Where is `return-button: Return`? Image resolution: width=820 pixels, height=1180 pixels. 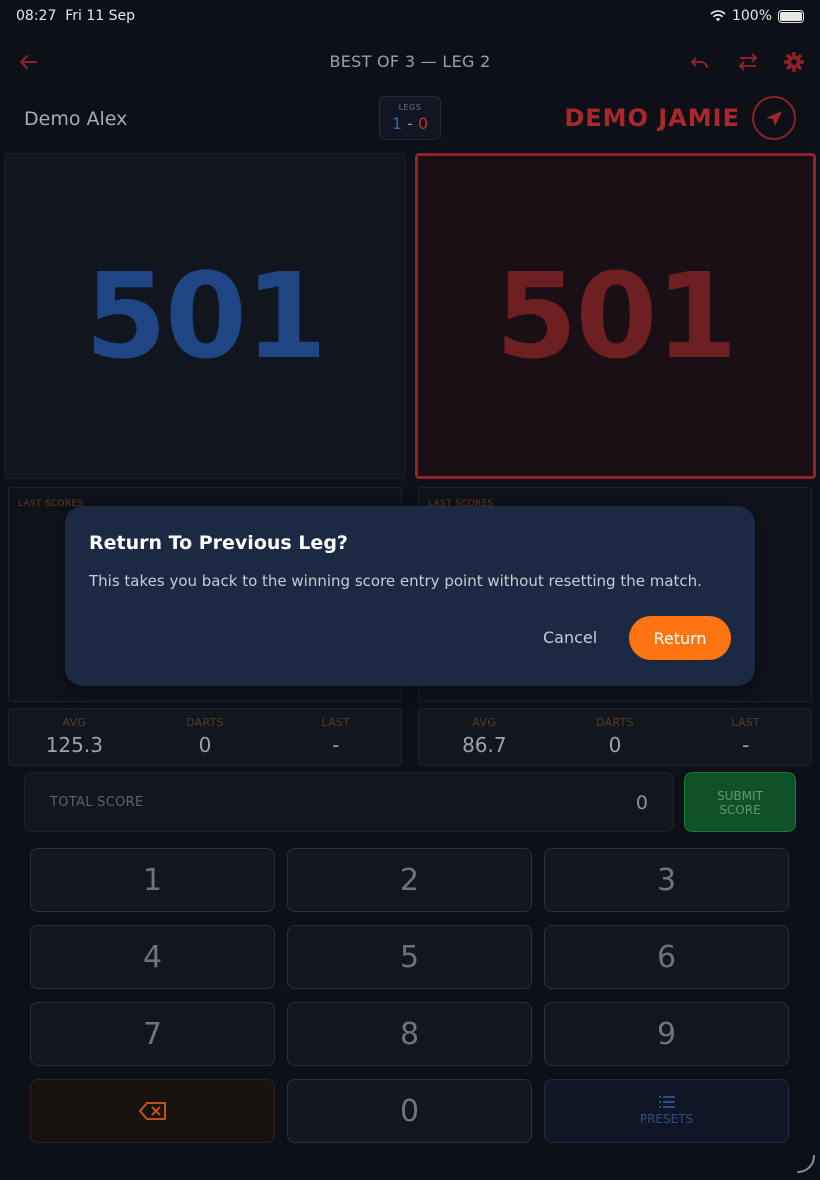
return-button: Return is located at coordinates (680, 638).